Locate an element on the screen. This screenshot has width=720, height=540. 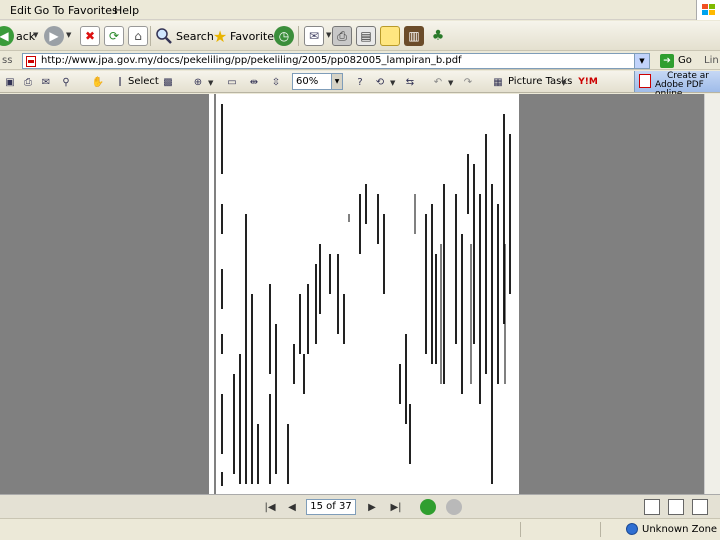
search-icon is located at coordinates (164, 36).